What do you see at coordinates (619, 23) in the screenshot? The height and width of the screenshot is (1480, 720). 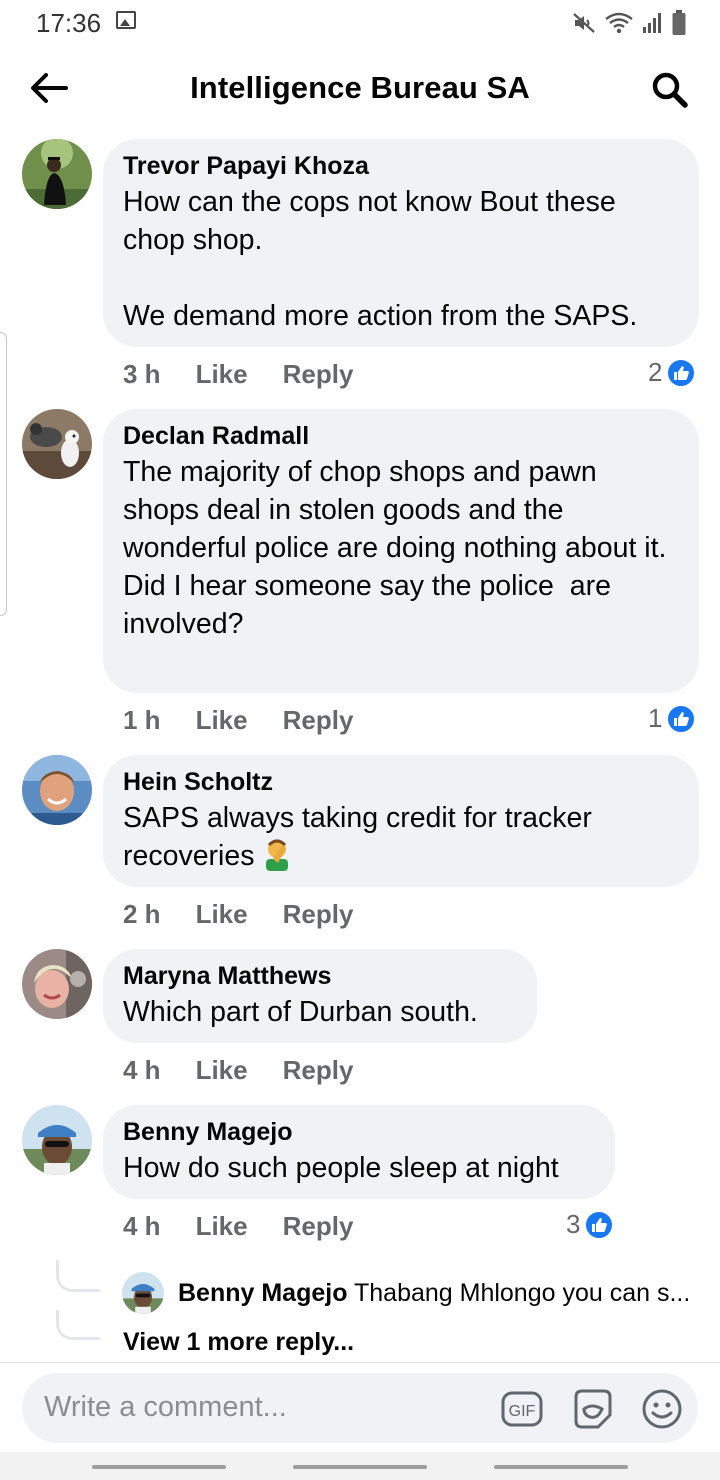 I see `wifi-icon` at bounding box center [619, 23].